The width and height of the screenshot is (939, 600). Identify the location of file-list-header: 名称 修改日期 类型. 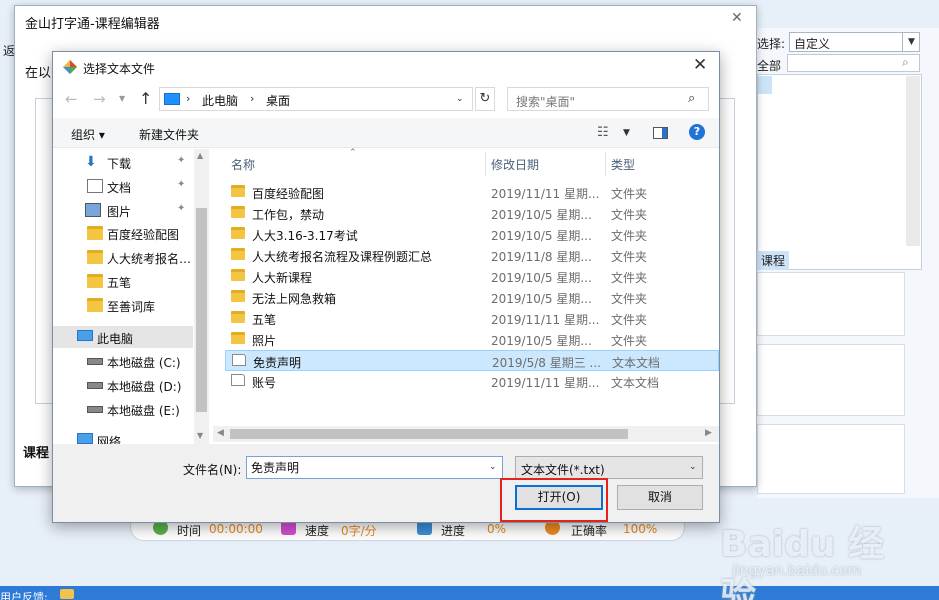
(466, 164).